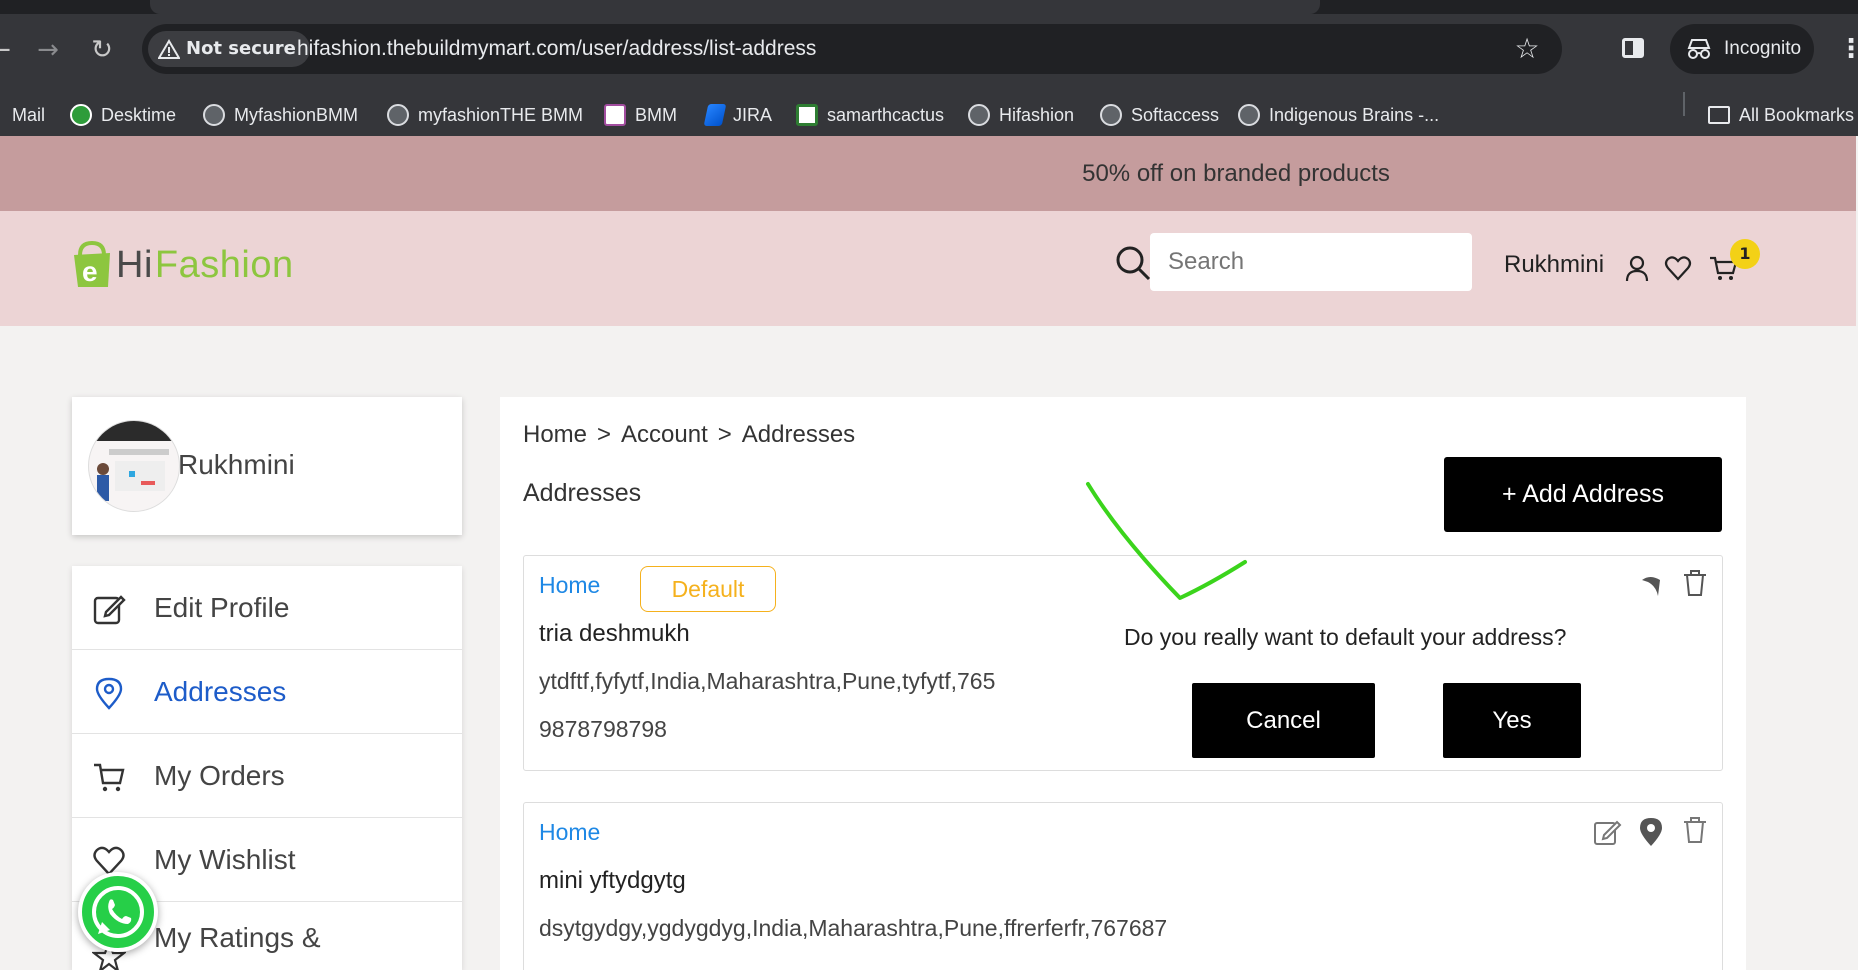 This screenshot has width=1858, height=970. What do you see at coordinates (9, 50) in the screenshot?
I see `back-icon: ←` at bounding box center [9, 50].